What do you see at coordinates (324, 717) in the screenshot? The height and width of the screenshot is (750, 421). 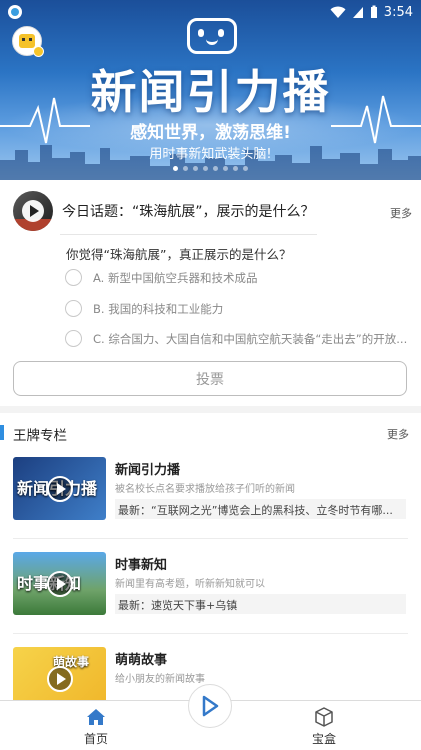 I see `box-icon` at bounding box center [324, 717].